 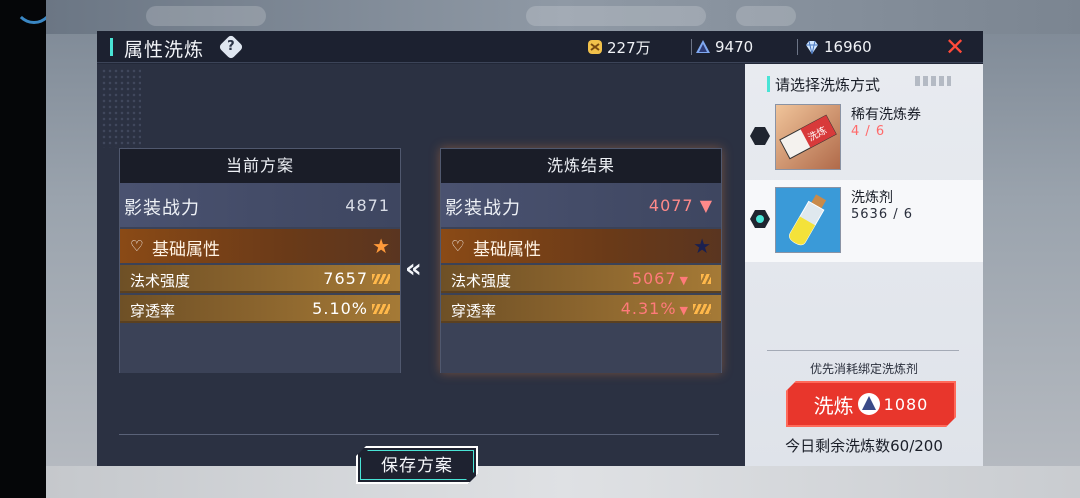 What do you see at coordinates (933, 81) in the screenshot?
I see `decorative-pattern` at bounding box center [933, 81].